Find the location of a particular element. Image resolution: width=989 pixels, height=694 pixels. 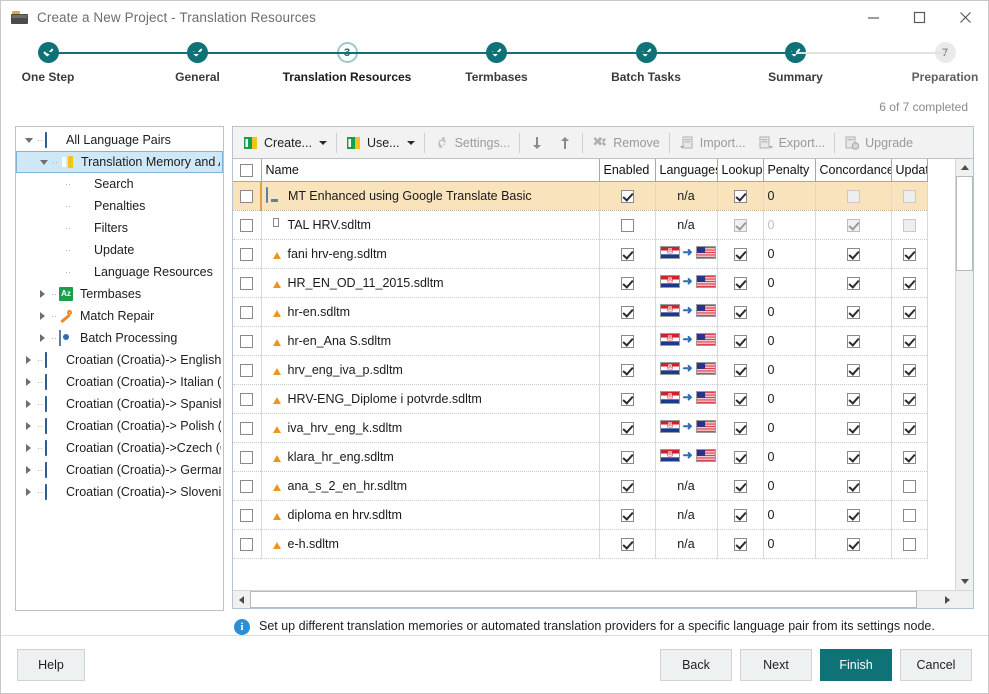

table-row: hr-en.sdltm ➜ 0 is located at coordinates (580, 312).